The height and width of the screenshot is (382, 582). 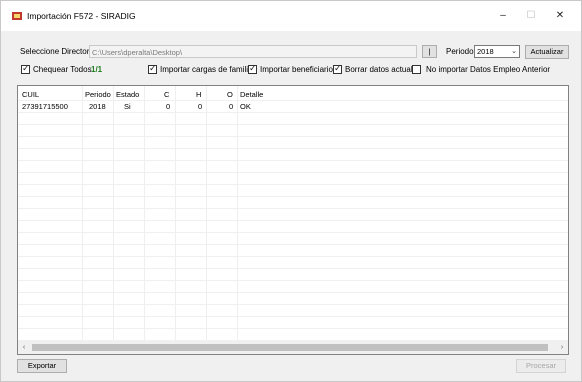 I want to click on importar-cargas-label: Importar cargas de familia, so click(x=206, y=69).